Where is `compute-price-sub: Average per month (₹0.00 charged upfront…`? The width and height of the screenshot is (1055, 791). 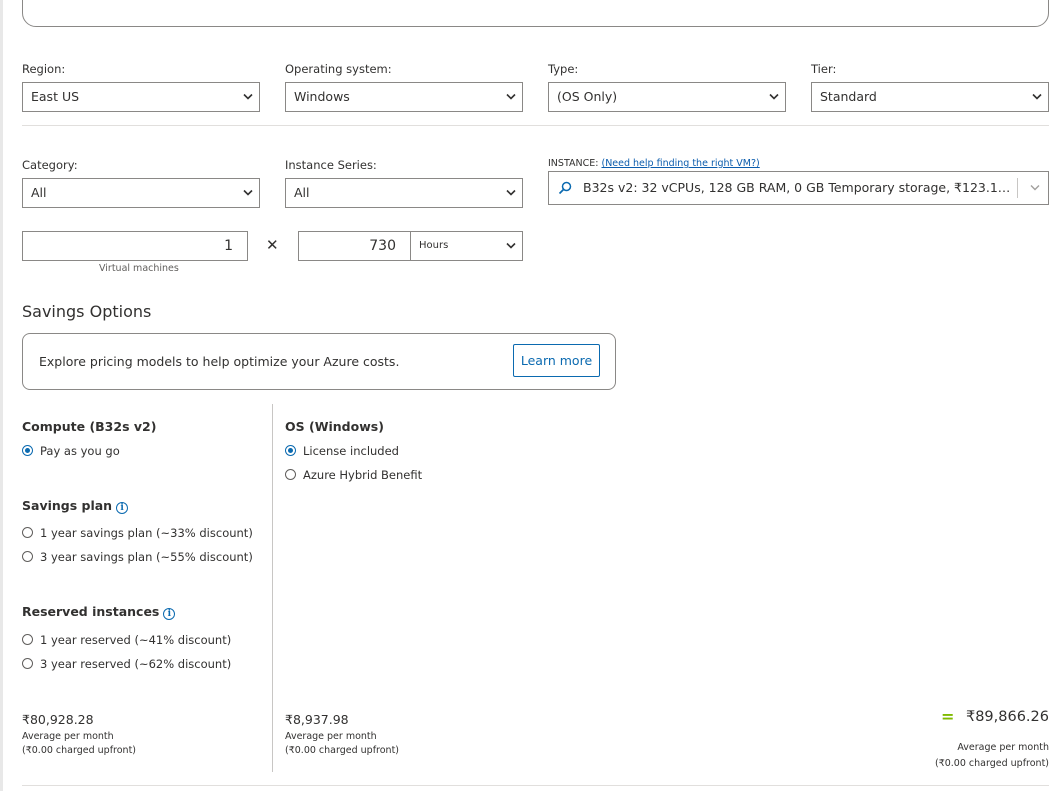 compute-price-sub: Average per month (₹0.00 charged upfront… is located at coordinates (79, 744).